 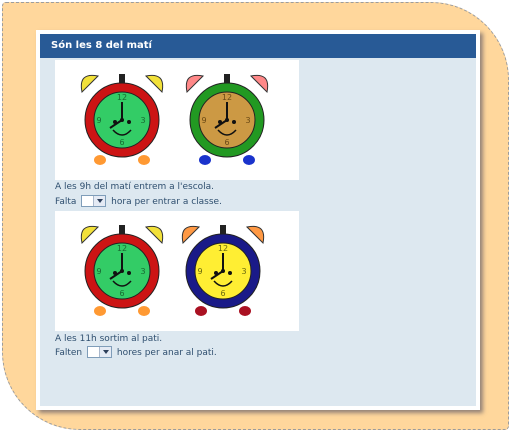 What do you see at coordinates (166, 353) in the screenshot?
I see `question-2-suffix: hores per anar al pati.` at bounding box center [166, 353].